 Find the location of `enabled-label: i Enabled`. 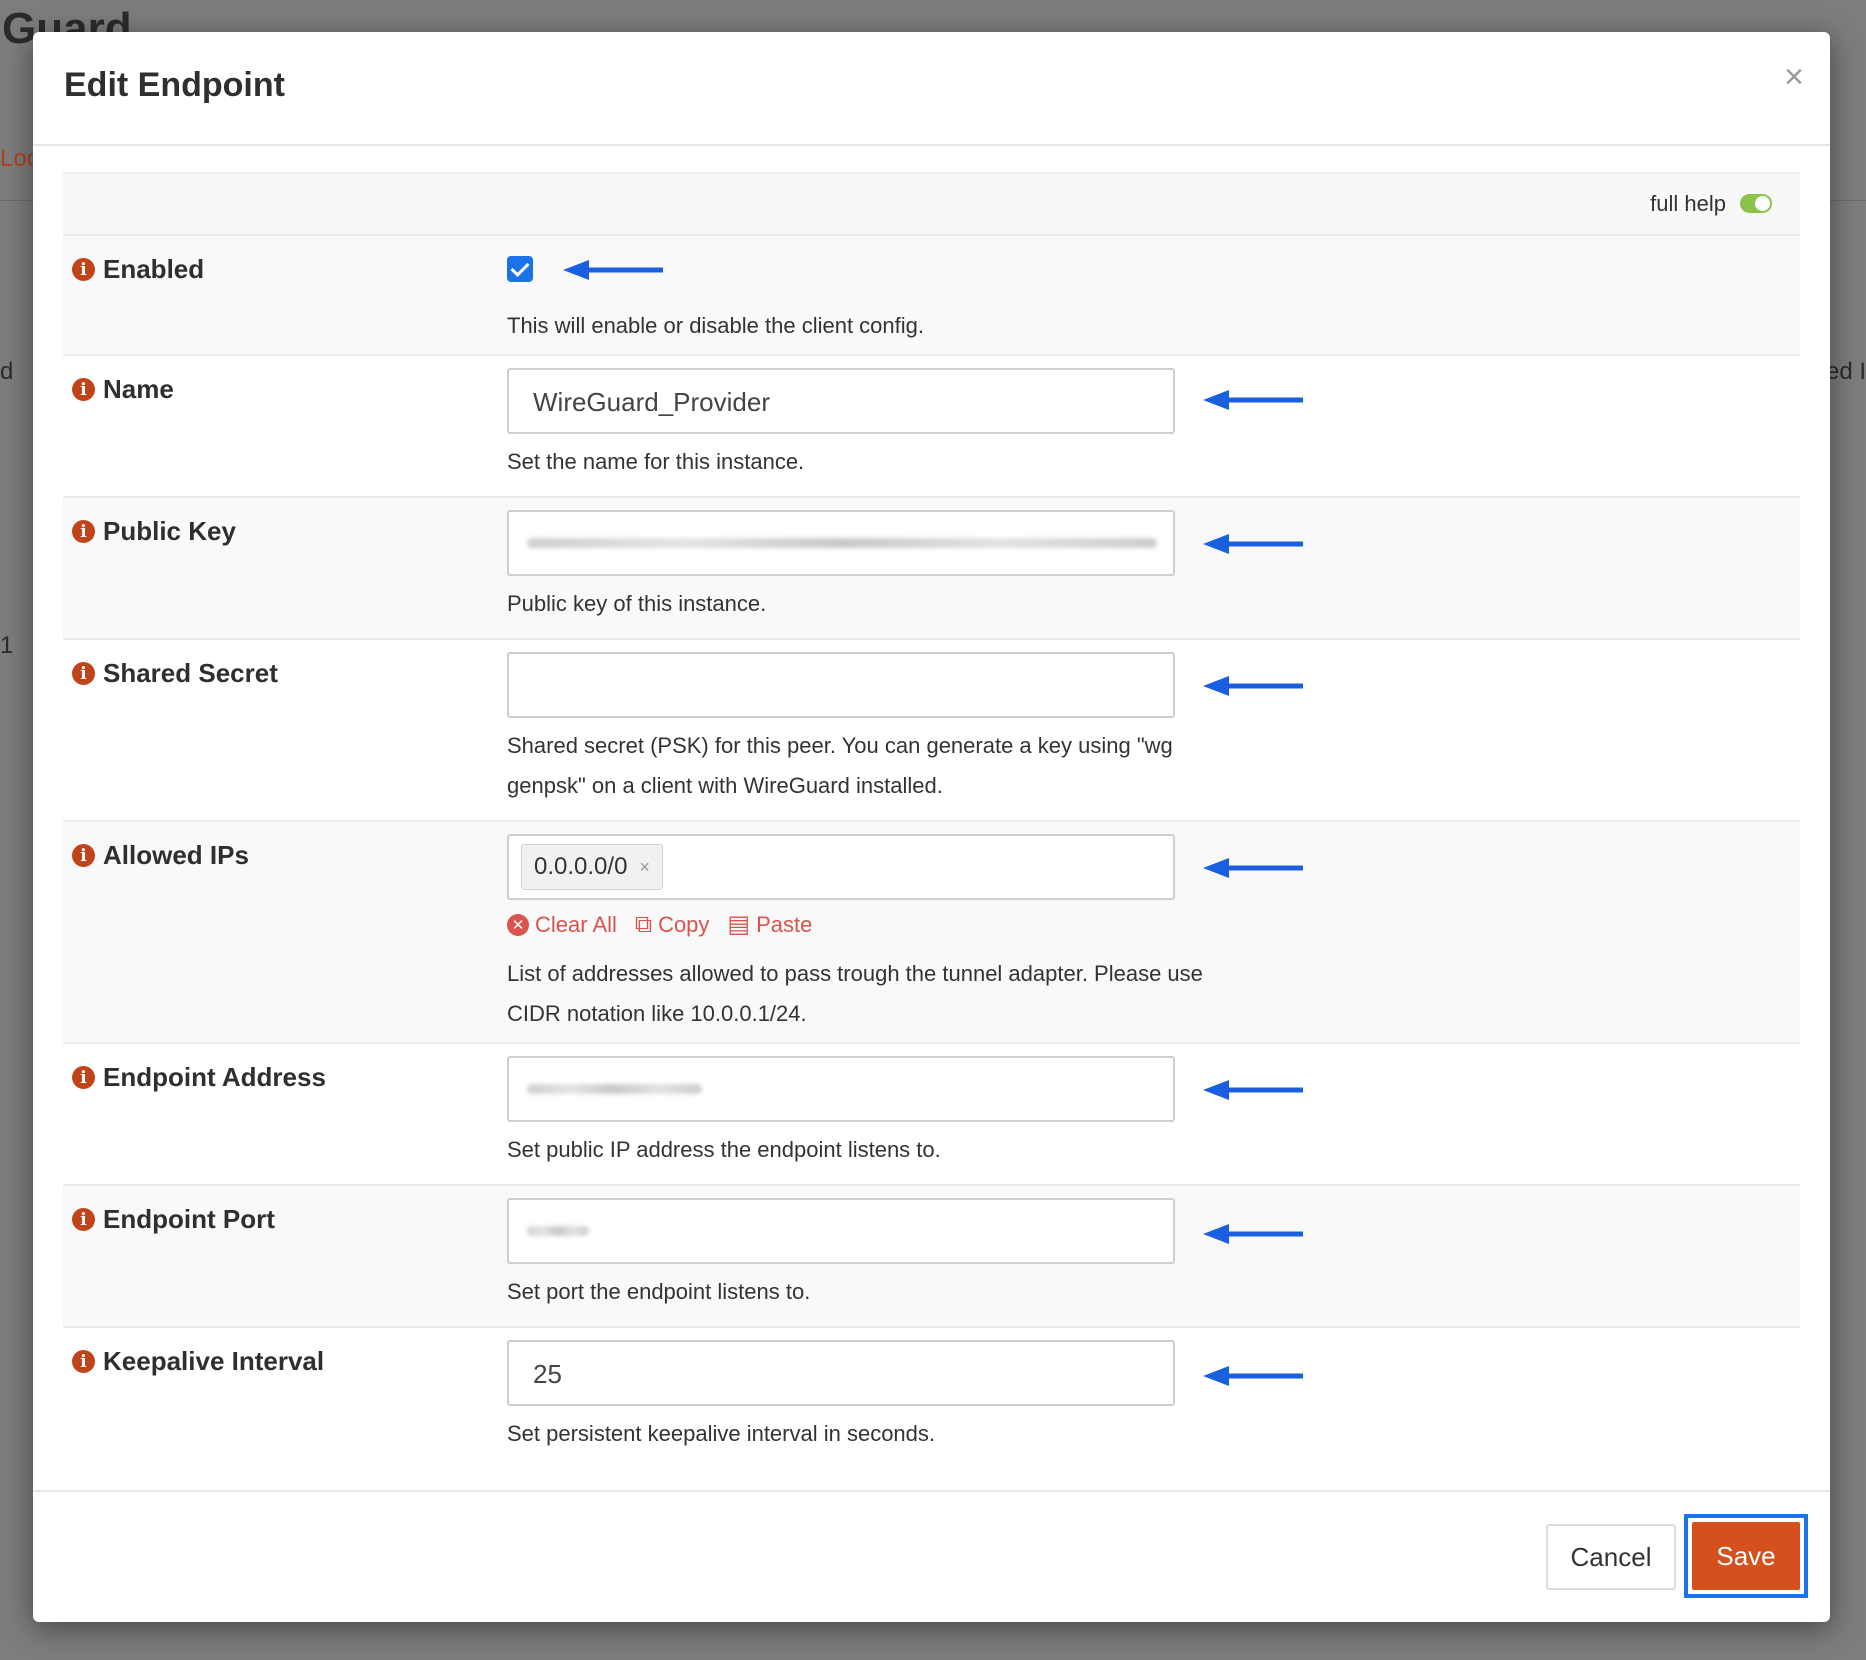

enabled-label: i Enabled is located at coordinates (138, 269).